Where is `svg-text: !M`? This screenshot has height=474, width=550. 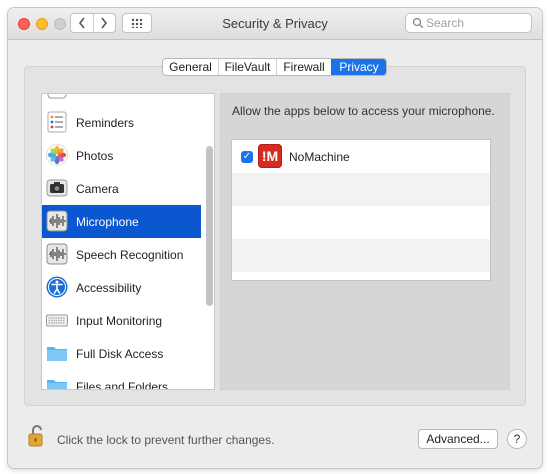 svg-text: !M is located at coordinates (270, 156).